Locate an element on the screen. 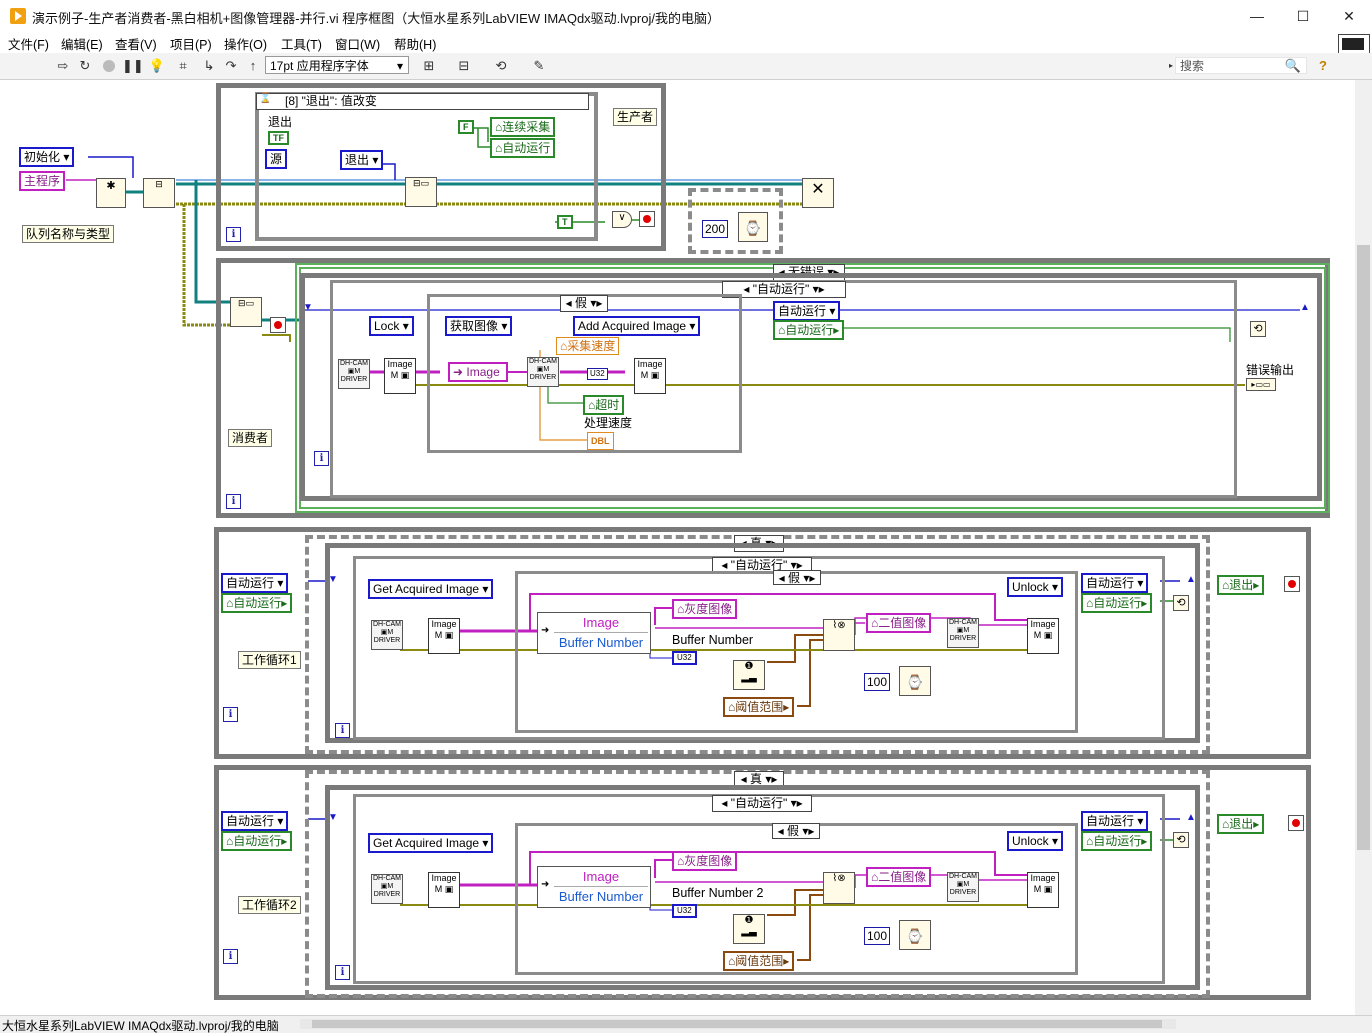 This screenshot has width=1372, height=1034. work2-threshold-node: ⌇⊗ is located at coordinates (839, 888).